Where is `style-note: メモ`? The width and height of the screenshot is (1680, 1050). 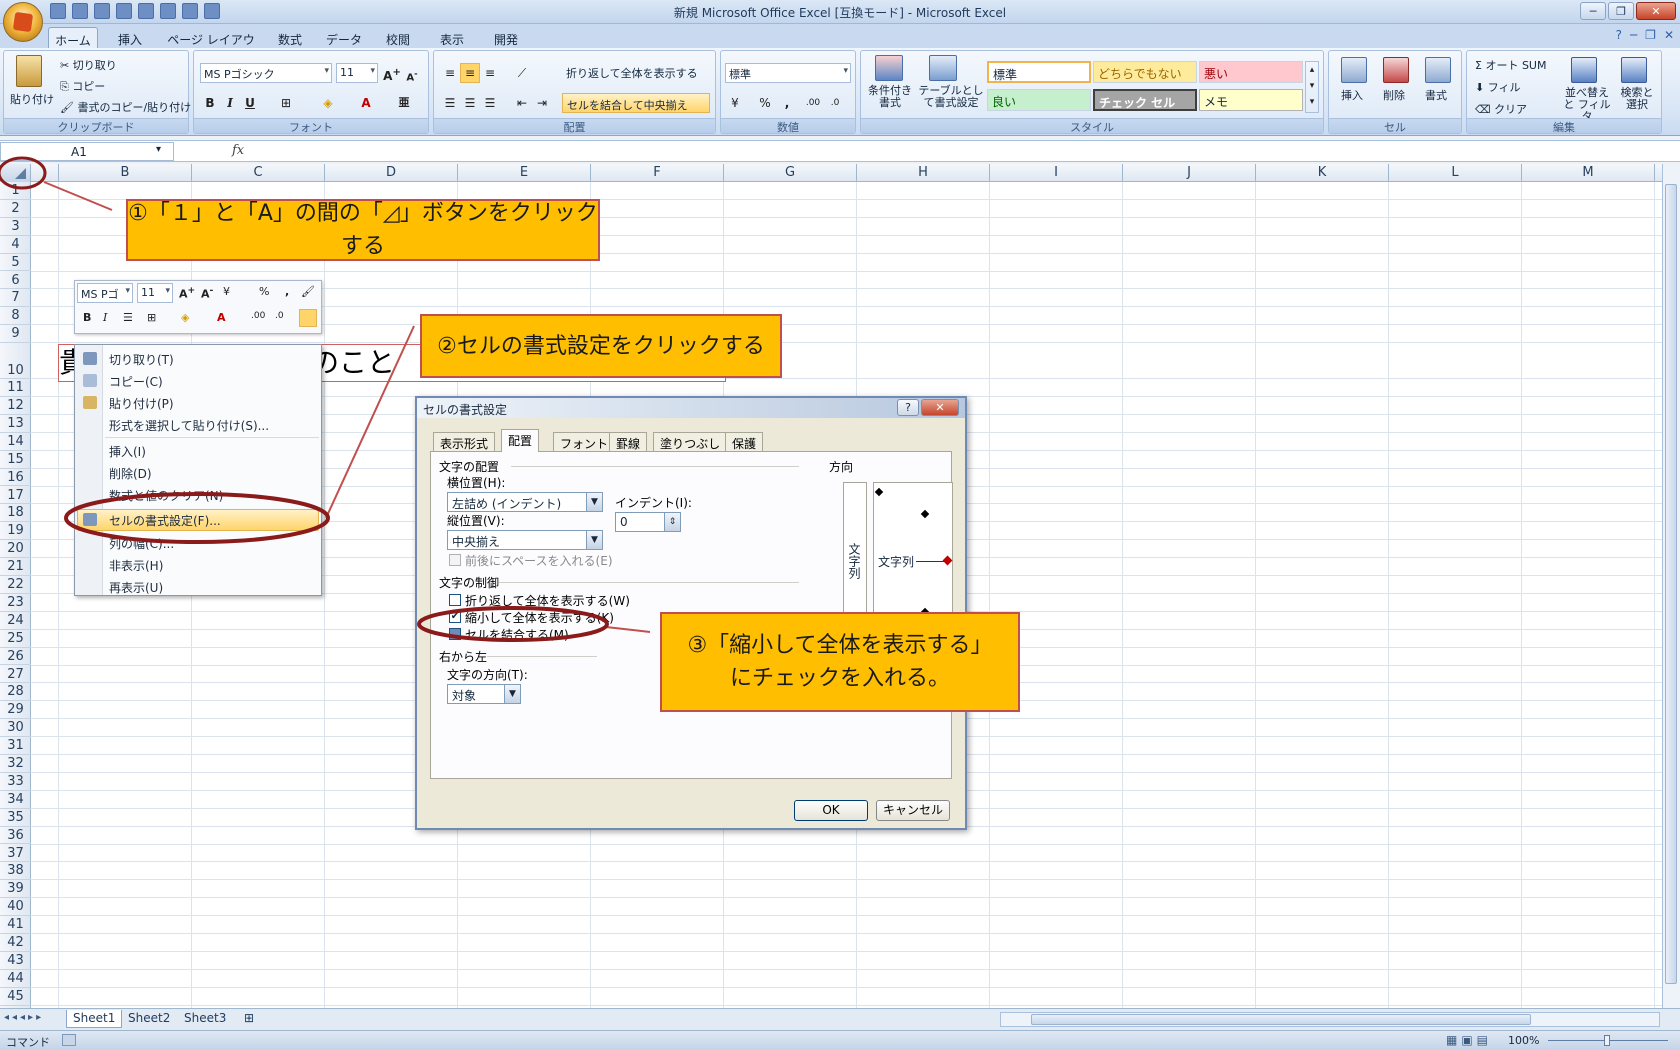
style-note: メモ is located at coordinates (1251, 100).